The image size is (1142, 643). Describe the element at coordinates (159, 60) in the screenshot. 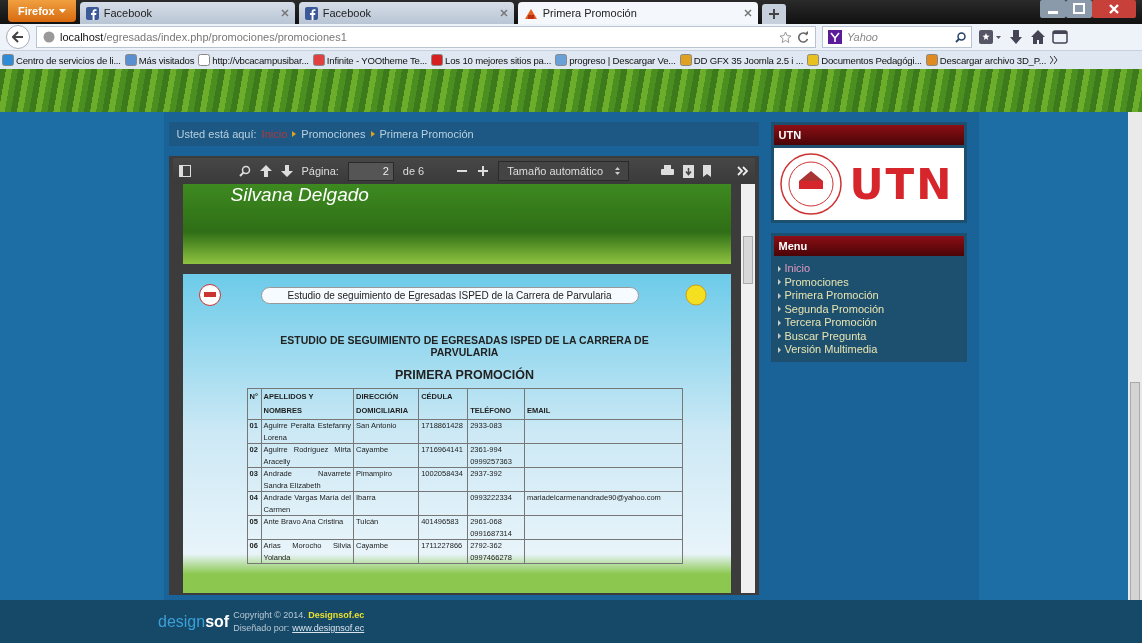

I see `bookmark-item: Más visitados` at that location.